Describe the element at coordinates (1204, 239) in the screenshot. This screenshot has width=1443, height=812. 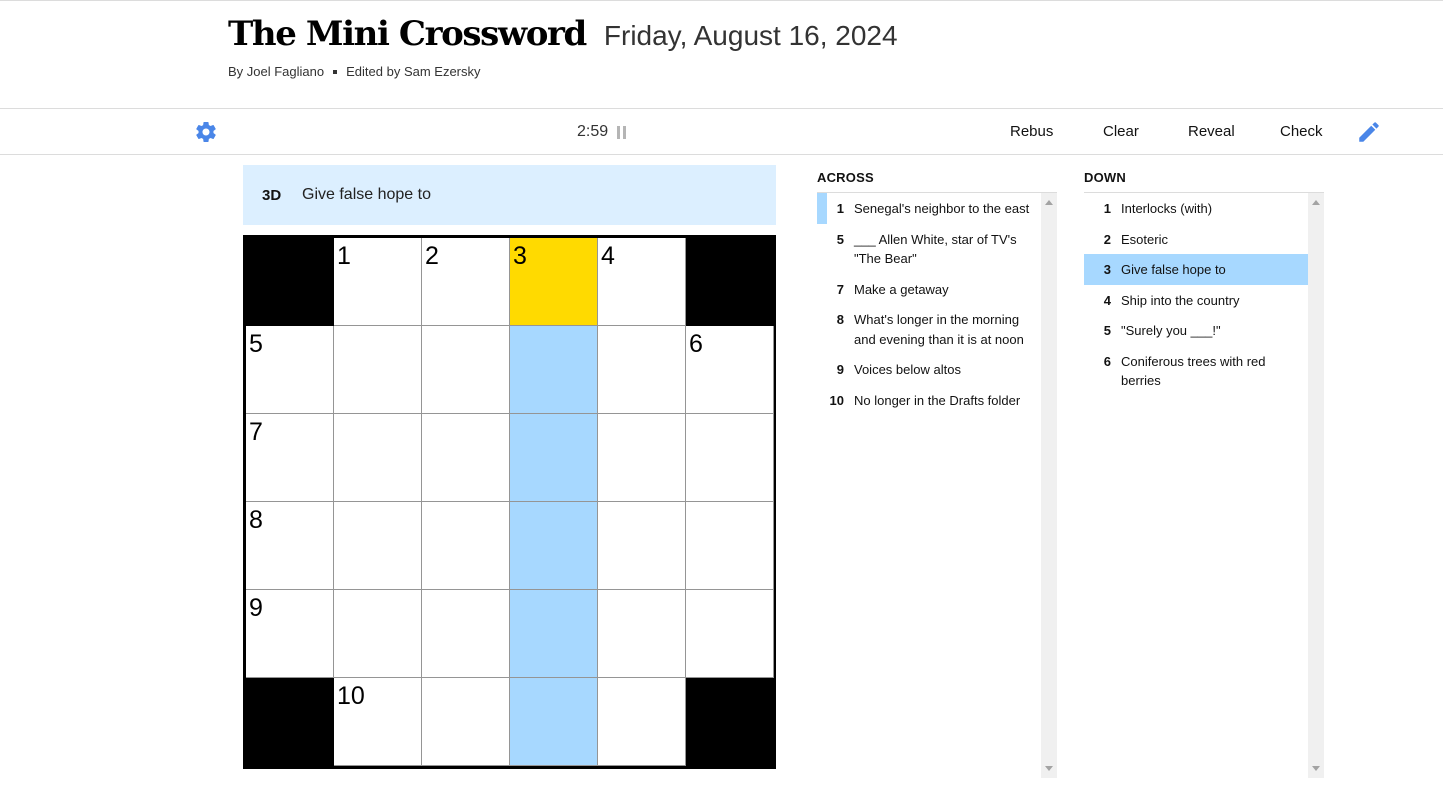
I see `down-clue-2: 2 Esoteric` at that location.